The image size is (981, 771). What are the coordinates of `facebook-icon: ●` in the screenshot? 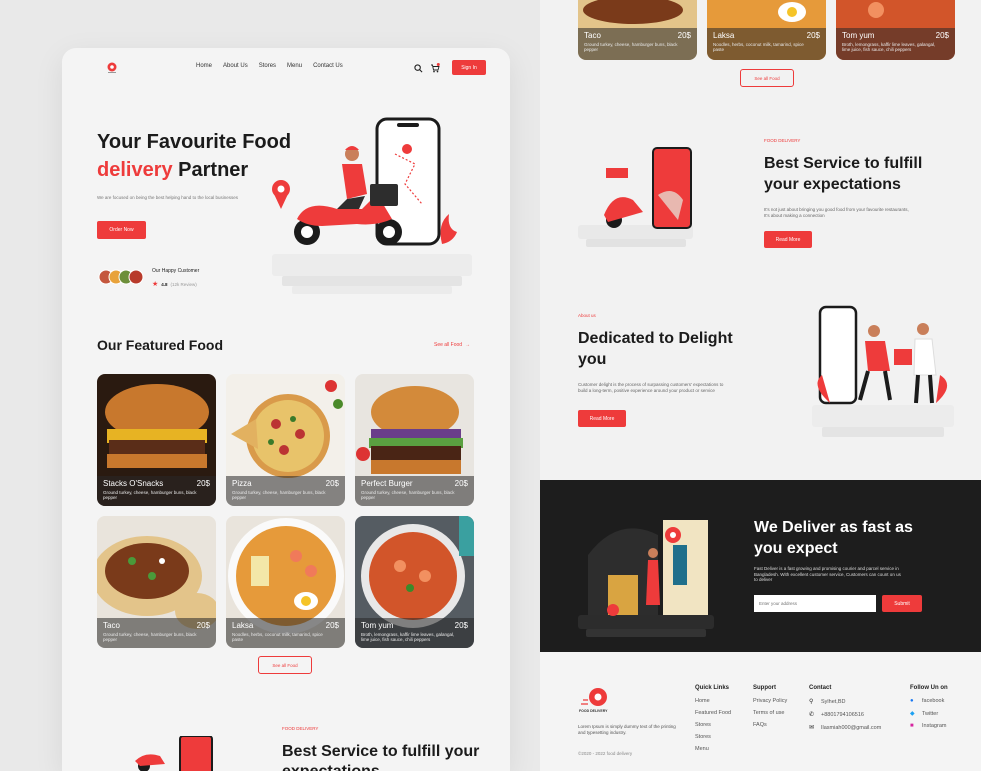 It's located at (912, 701).